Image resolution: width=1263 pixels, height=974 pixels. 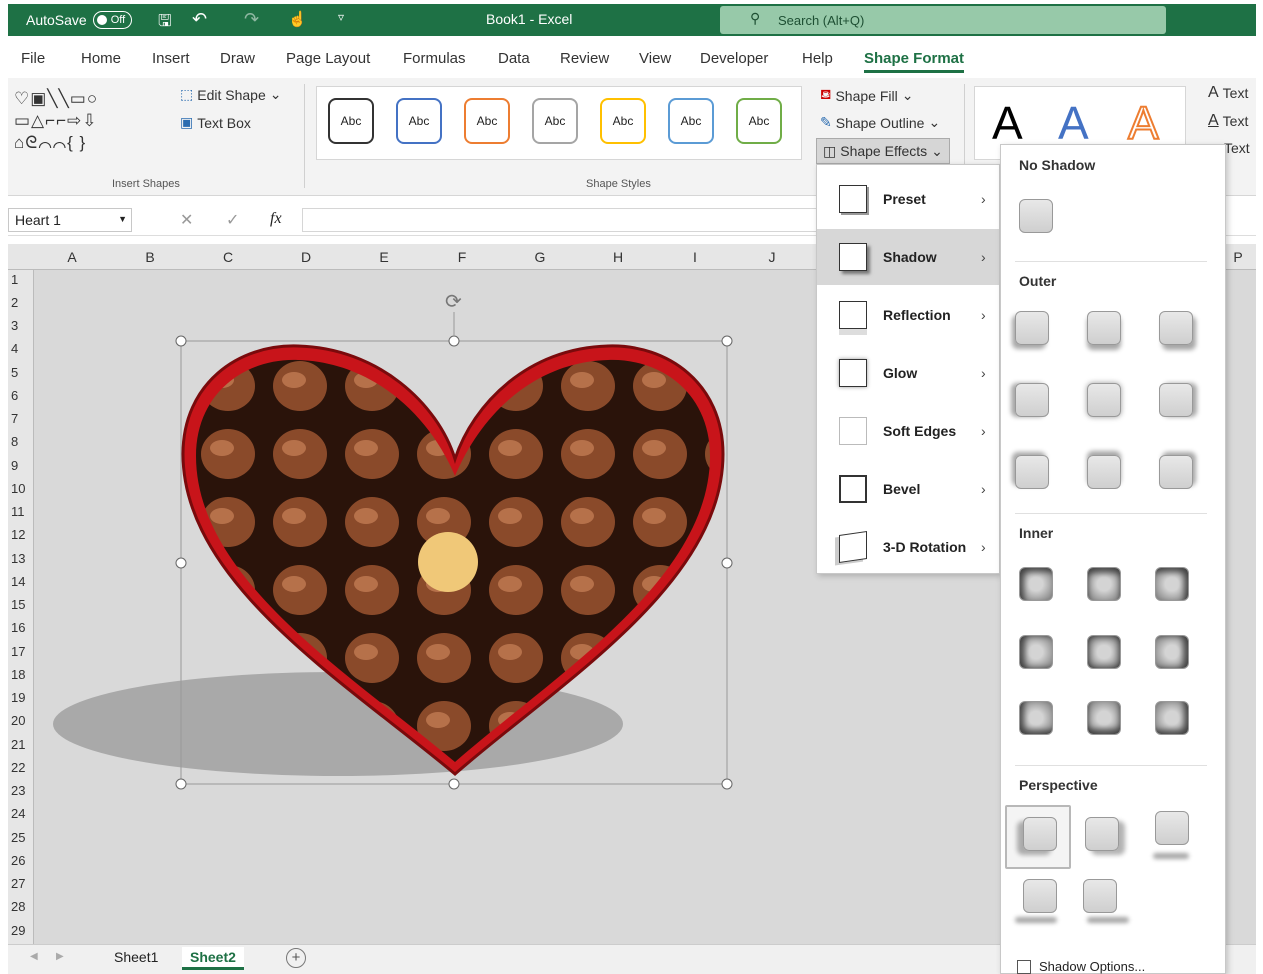 I want to click on wordart-style-2: A, so click(x=1073, y=123).